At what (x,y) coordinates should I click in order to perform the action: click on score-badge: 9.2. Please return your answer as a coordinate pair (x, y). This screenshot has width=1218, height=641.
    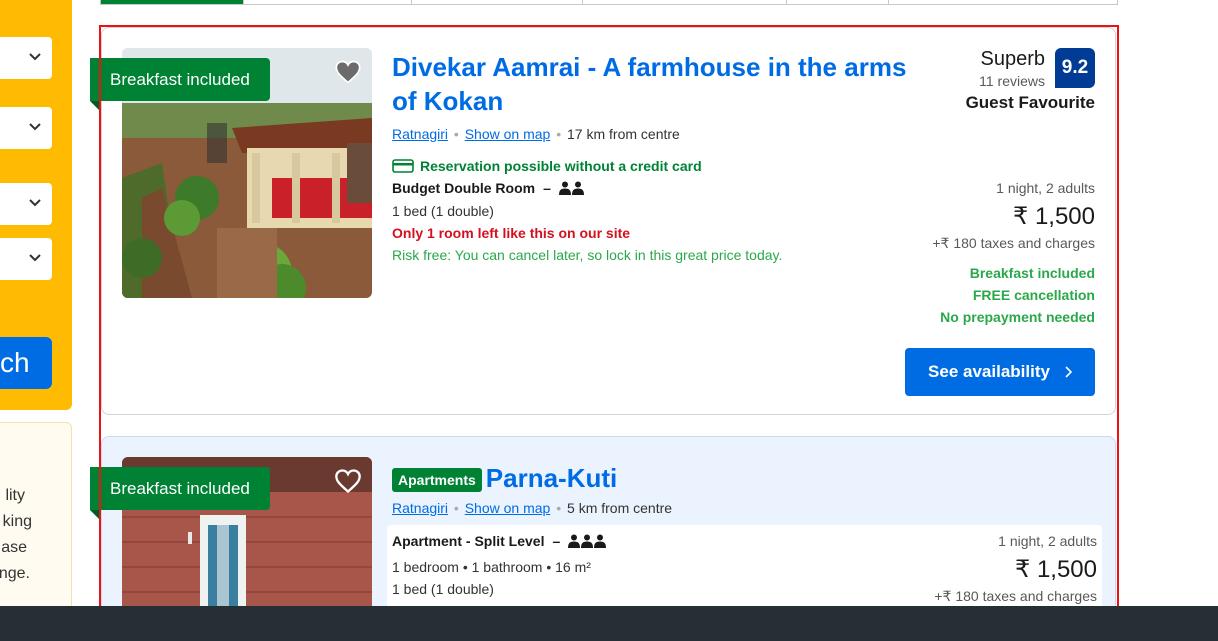
    Looking at the image, I should click on (1075, 68).